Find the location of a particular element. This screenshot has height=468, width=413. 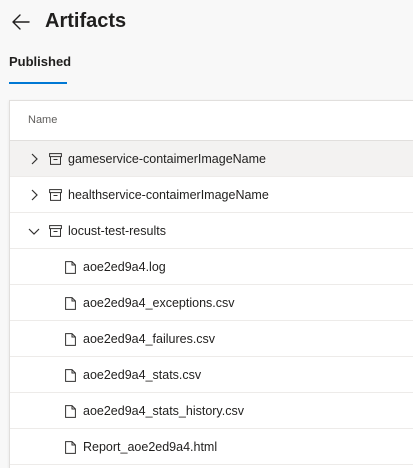

folder-row-gameservice: gameservice-contaimerImageName is located at coordinates (211, 159).